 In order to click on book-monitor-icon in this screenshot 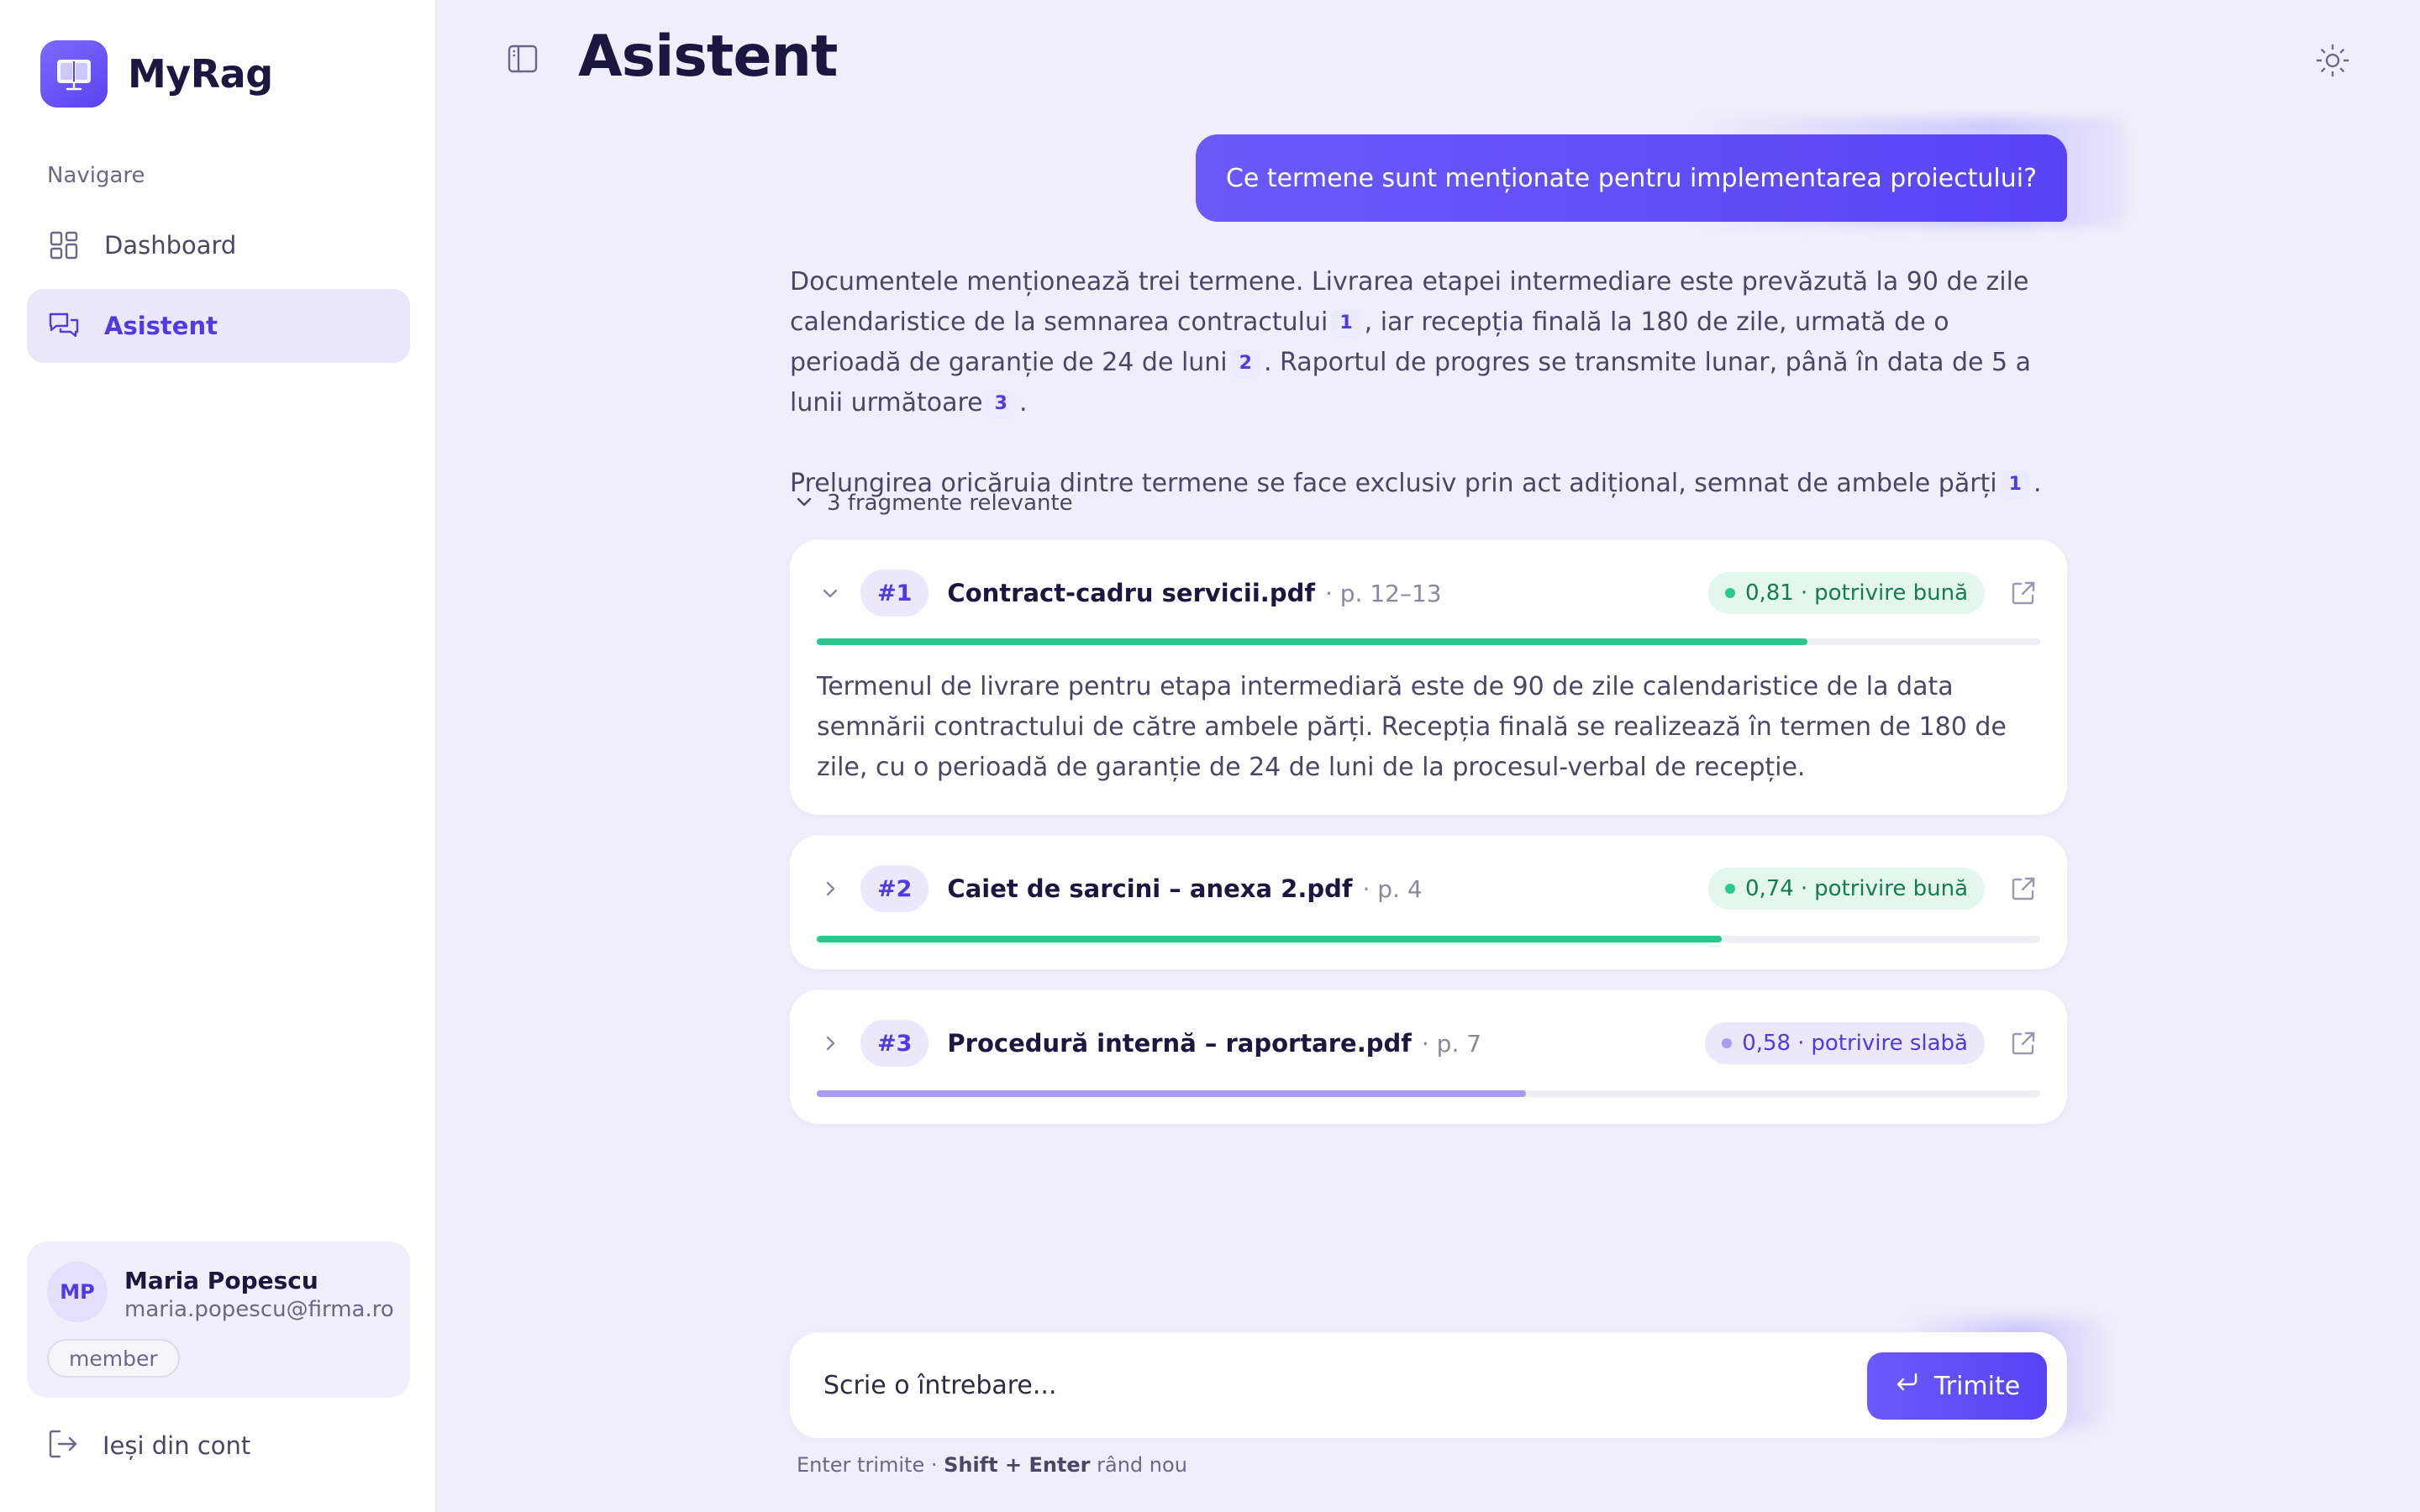, I will do `click(74, 74)`.